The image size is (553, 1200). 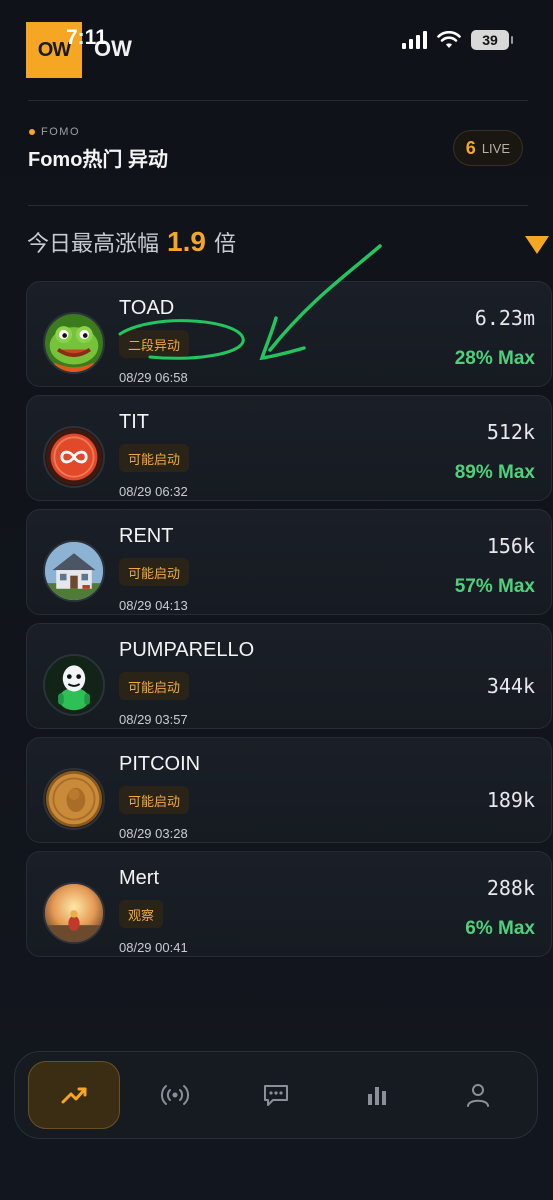 I want to click on daily-max-gain-summary: 今日最高涨幅 1.9 倍, so click(x=131, y=242).